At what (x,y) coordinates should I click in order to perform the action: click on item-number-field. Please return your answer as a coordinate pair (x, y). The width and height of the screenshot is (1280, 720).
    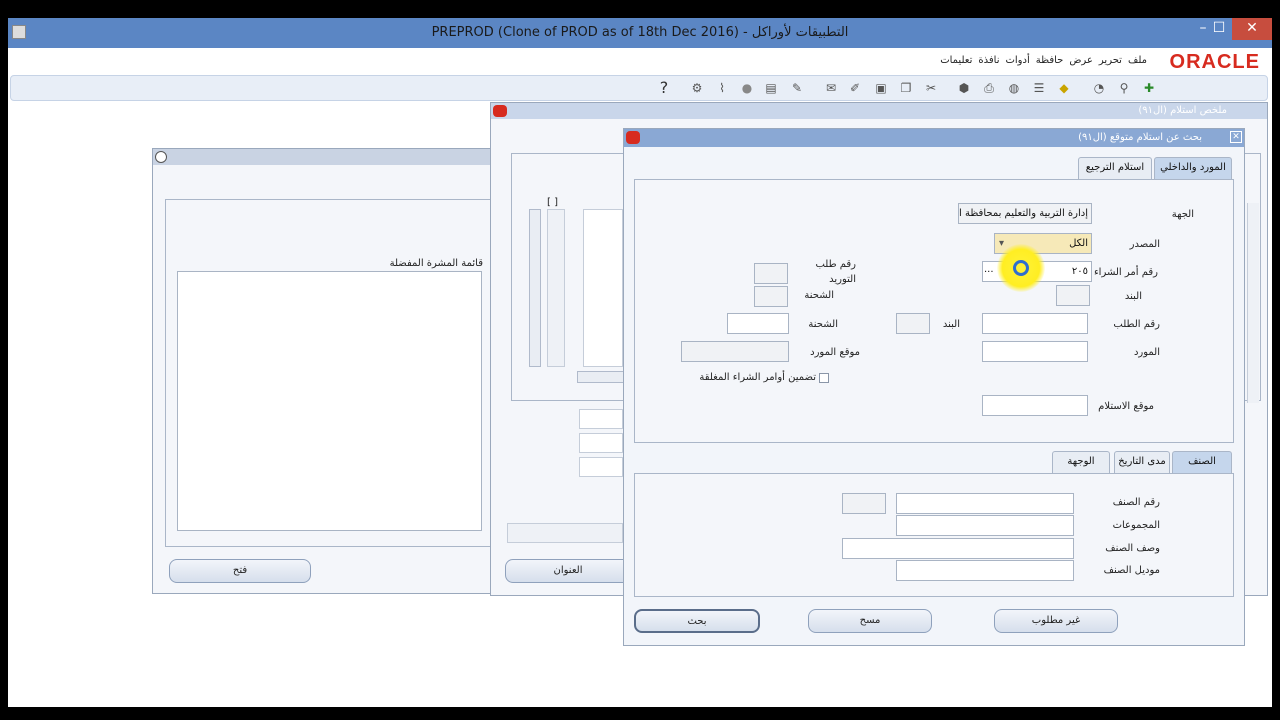
    Looking at the image, I should click on (985, 503).